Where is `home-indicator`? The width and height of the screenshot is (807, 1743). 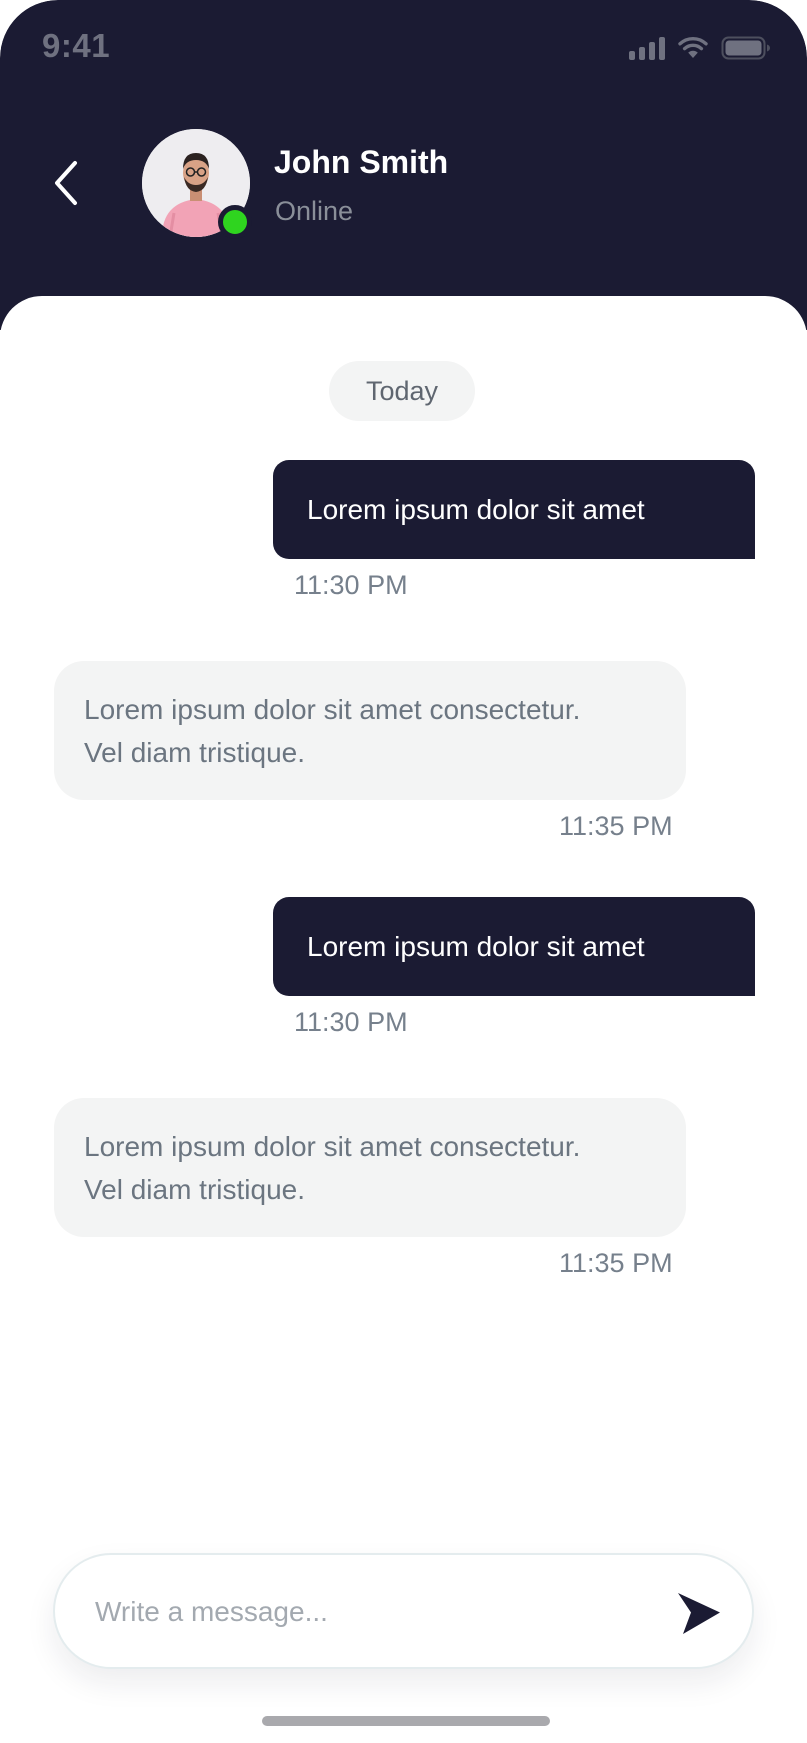 home-indicator is located at coordinates (406, 1721).